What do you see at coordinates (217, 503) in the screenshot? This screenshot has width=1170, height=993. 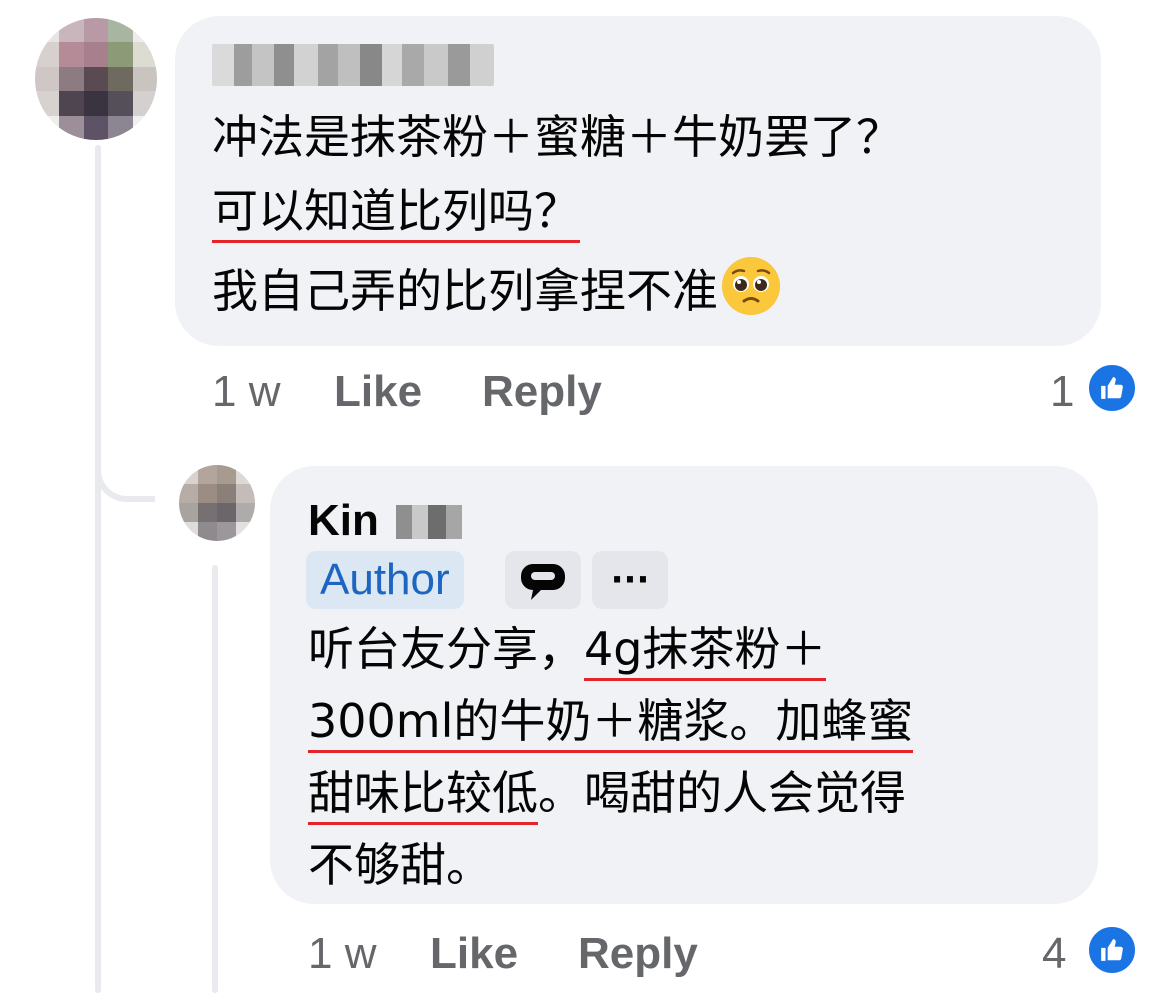 I see `author-avatar` at bounding box center [217, 503].